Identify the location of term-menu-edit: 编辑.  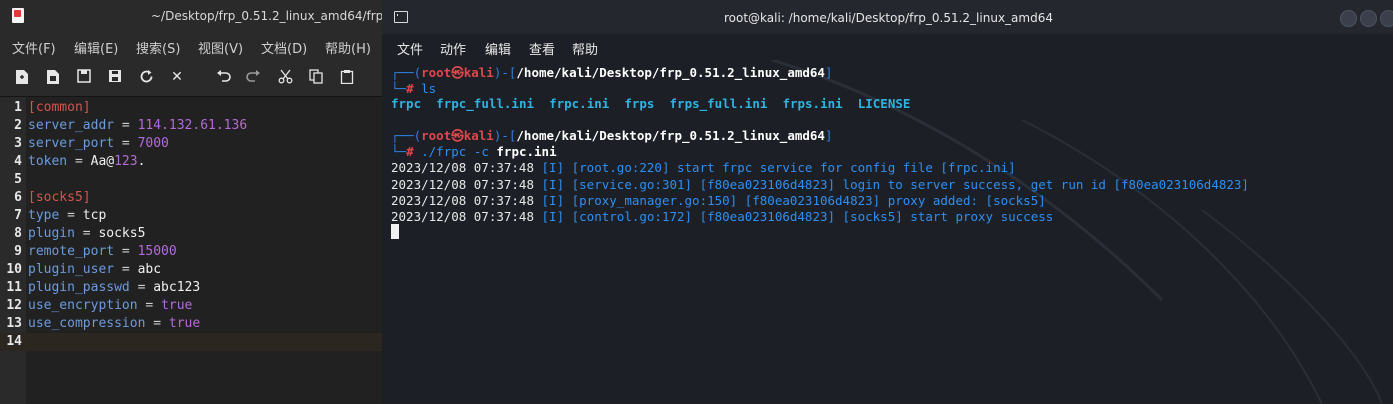
(498, 48).